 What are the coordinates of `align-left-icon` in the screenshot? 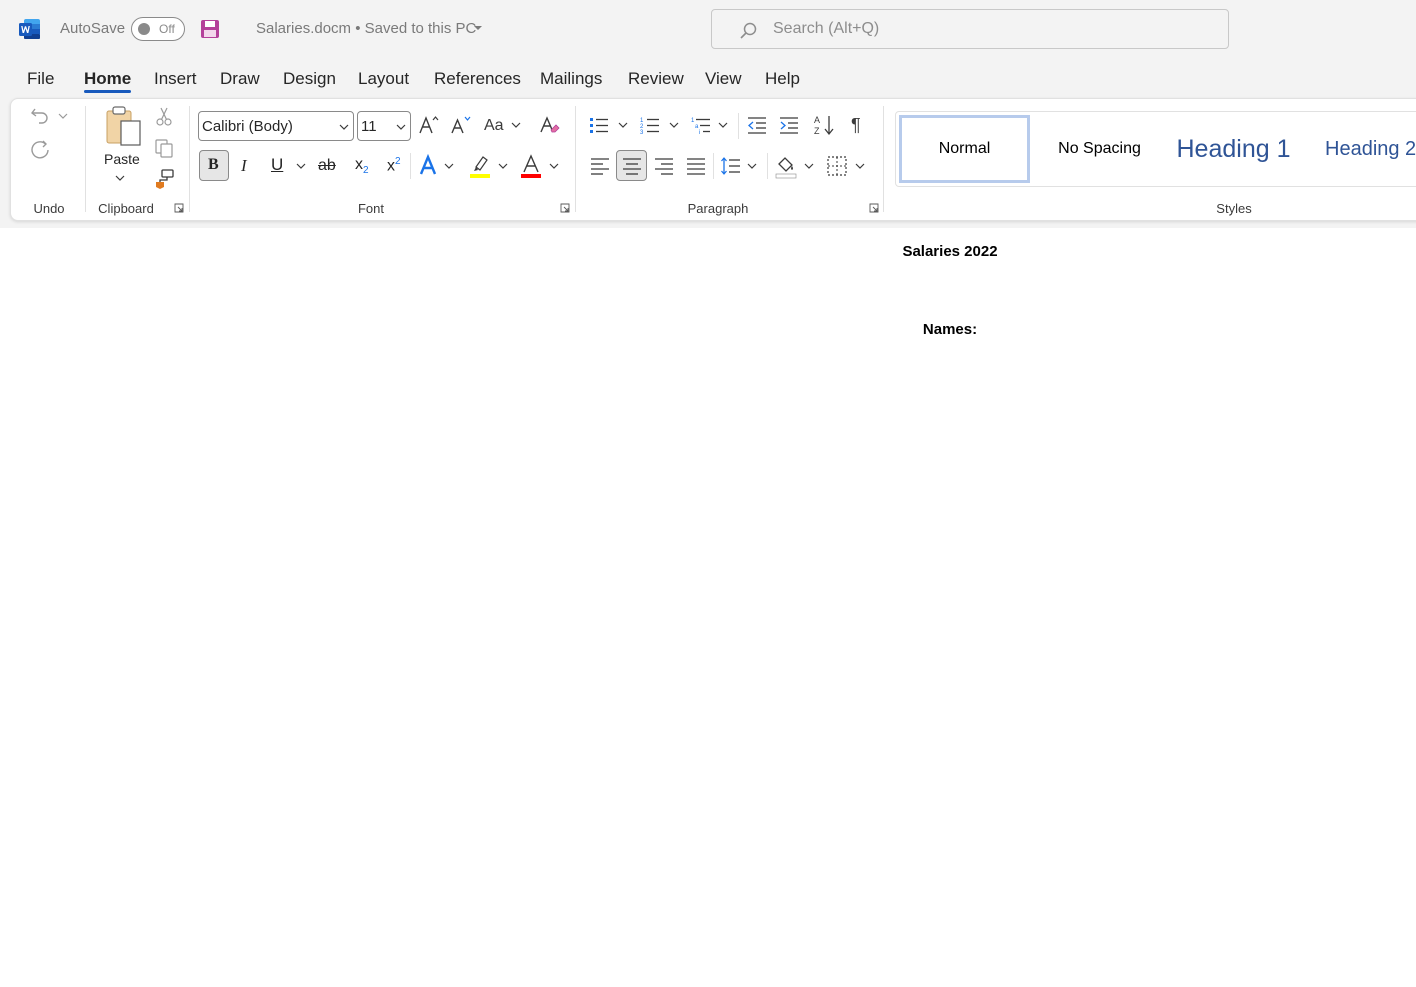 It's located at (600, 166).